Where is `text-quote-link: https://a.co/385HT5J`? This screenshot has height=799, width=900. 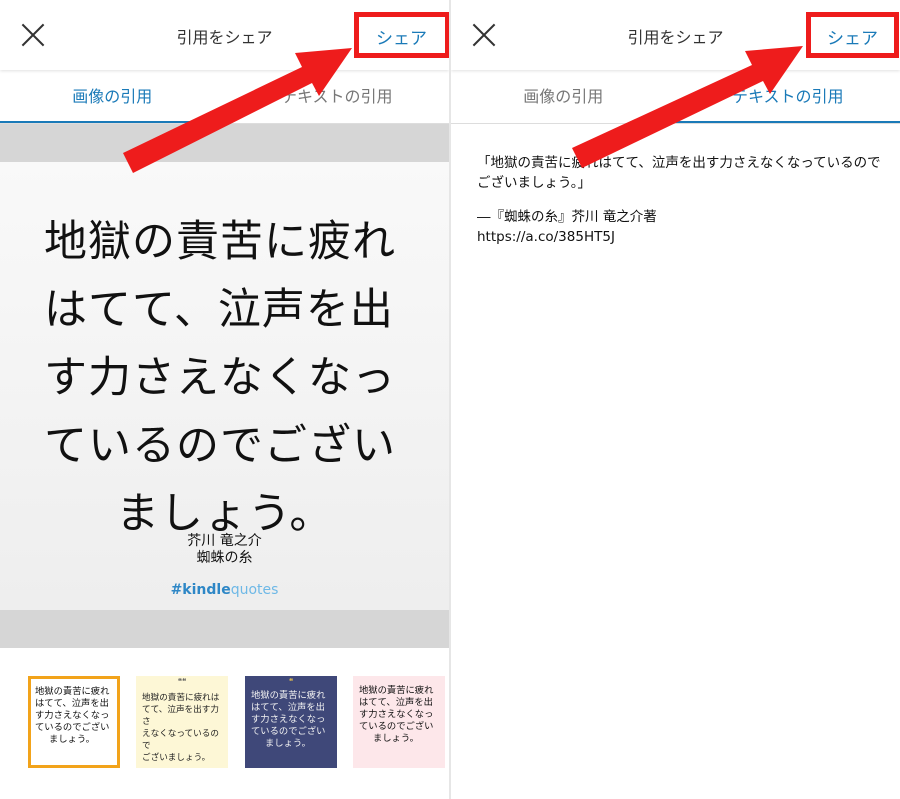 text-quote-link: https://a.co/385HT5J is located at coordinates (682, 237).